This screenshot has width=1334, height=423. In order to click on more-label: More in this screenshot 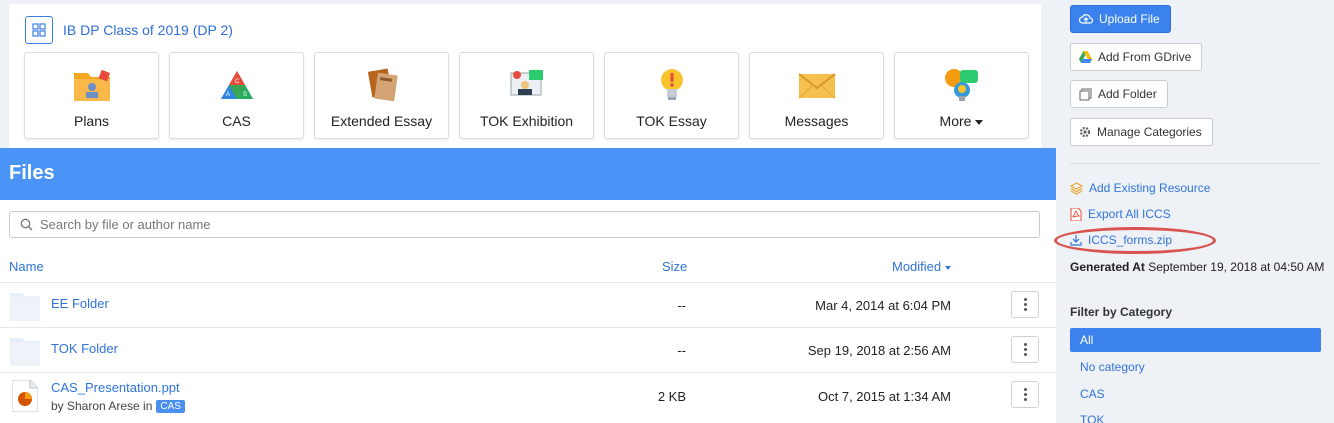, I will do `click(955, 121)`.